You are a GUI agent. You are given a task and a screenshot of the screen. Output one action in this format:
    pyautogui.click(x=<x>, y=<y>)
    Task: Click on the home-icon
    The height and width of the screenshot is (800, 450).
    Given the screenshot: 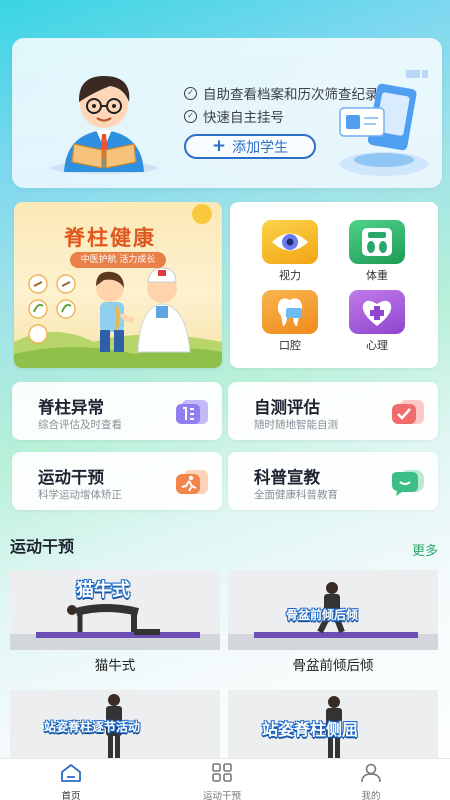 What is the action you would take?
    pyautogui.click(x=71, y=773)
    